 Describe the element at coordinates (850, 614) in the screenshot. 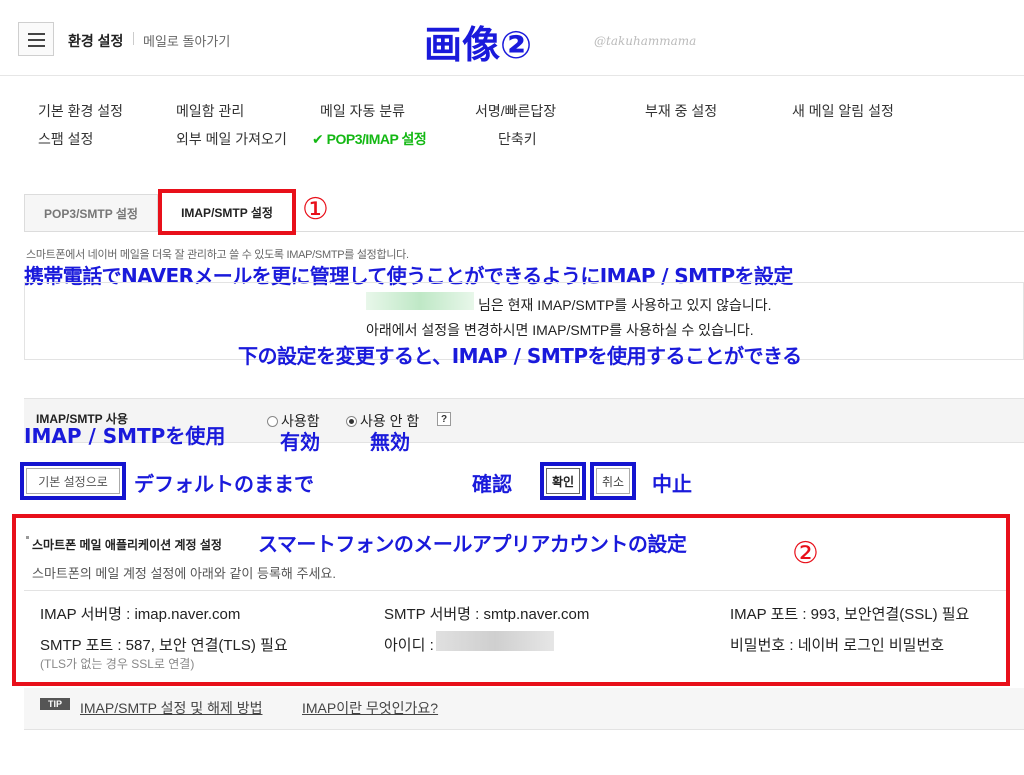

I see `imap-port: IMAP 포트 : 993, 보안연결(SSL) 필요` at that location.